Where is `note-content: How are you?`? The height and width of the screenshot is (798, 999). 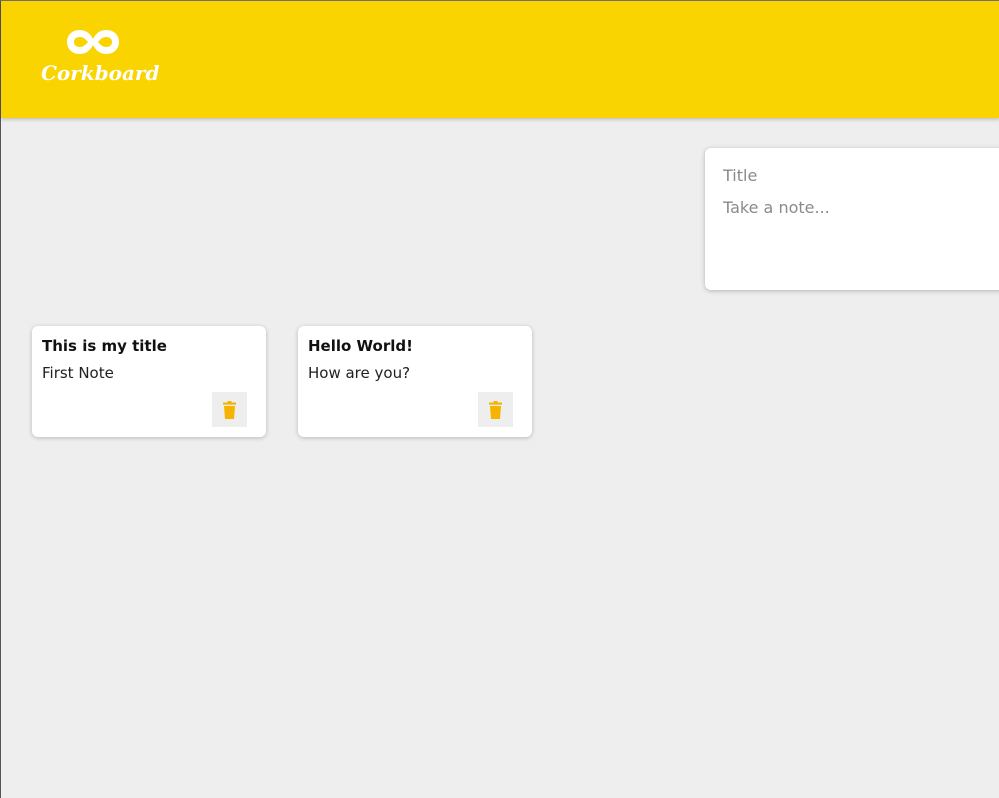
note-content: How are you? is located at coordinates (359, 373).